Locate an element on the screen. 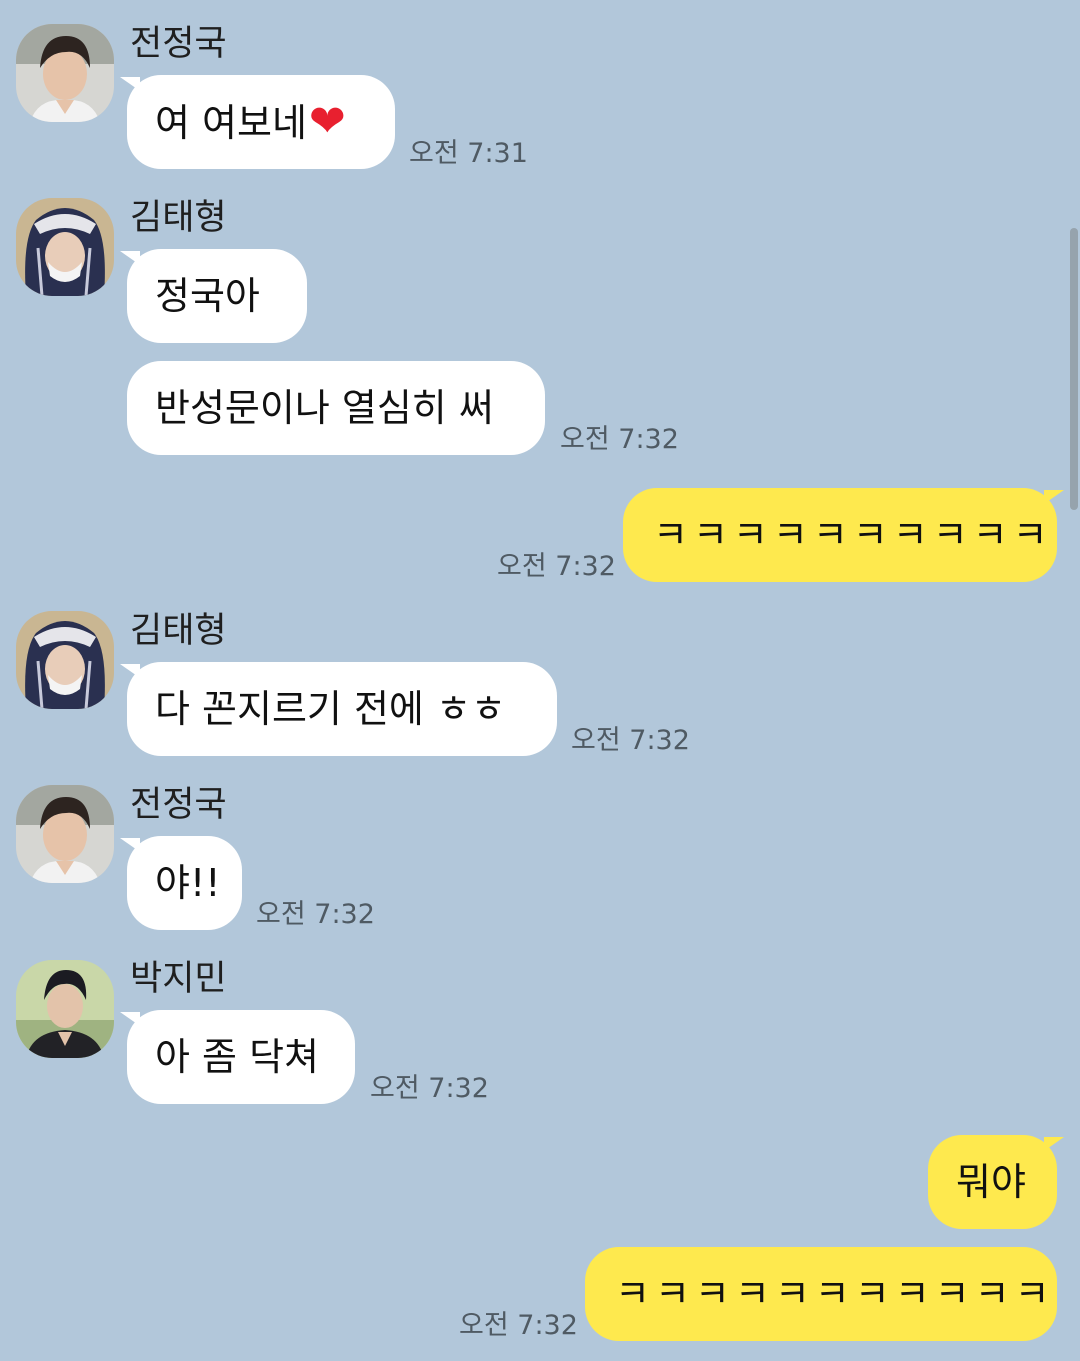 The image size is (1080, 1361). profile-avatar-jimin is located at coordinates (65, 1009).